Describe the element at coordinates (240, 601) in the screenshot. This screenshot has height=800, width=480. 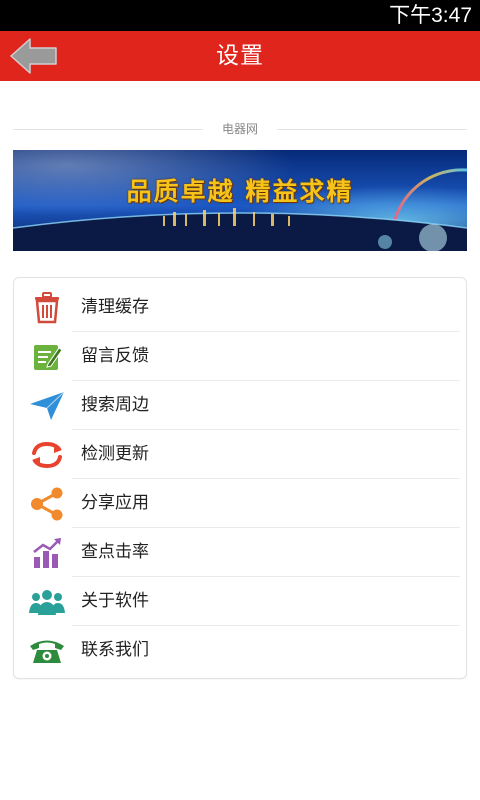
I see `menu-item-about: 关于软件` at that location.